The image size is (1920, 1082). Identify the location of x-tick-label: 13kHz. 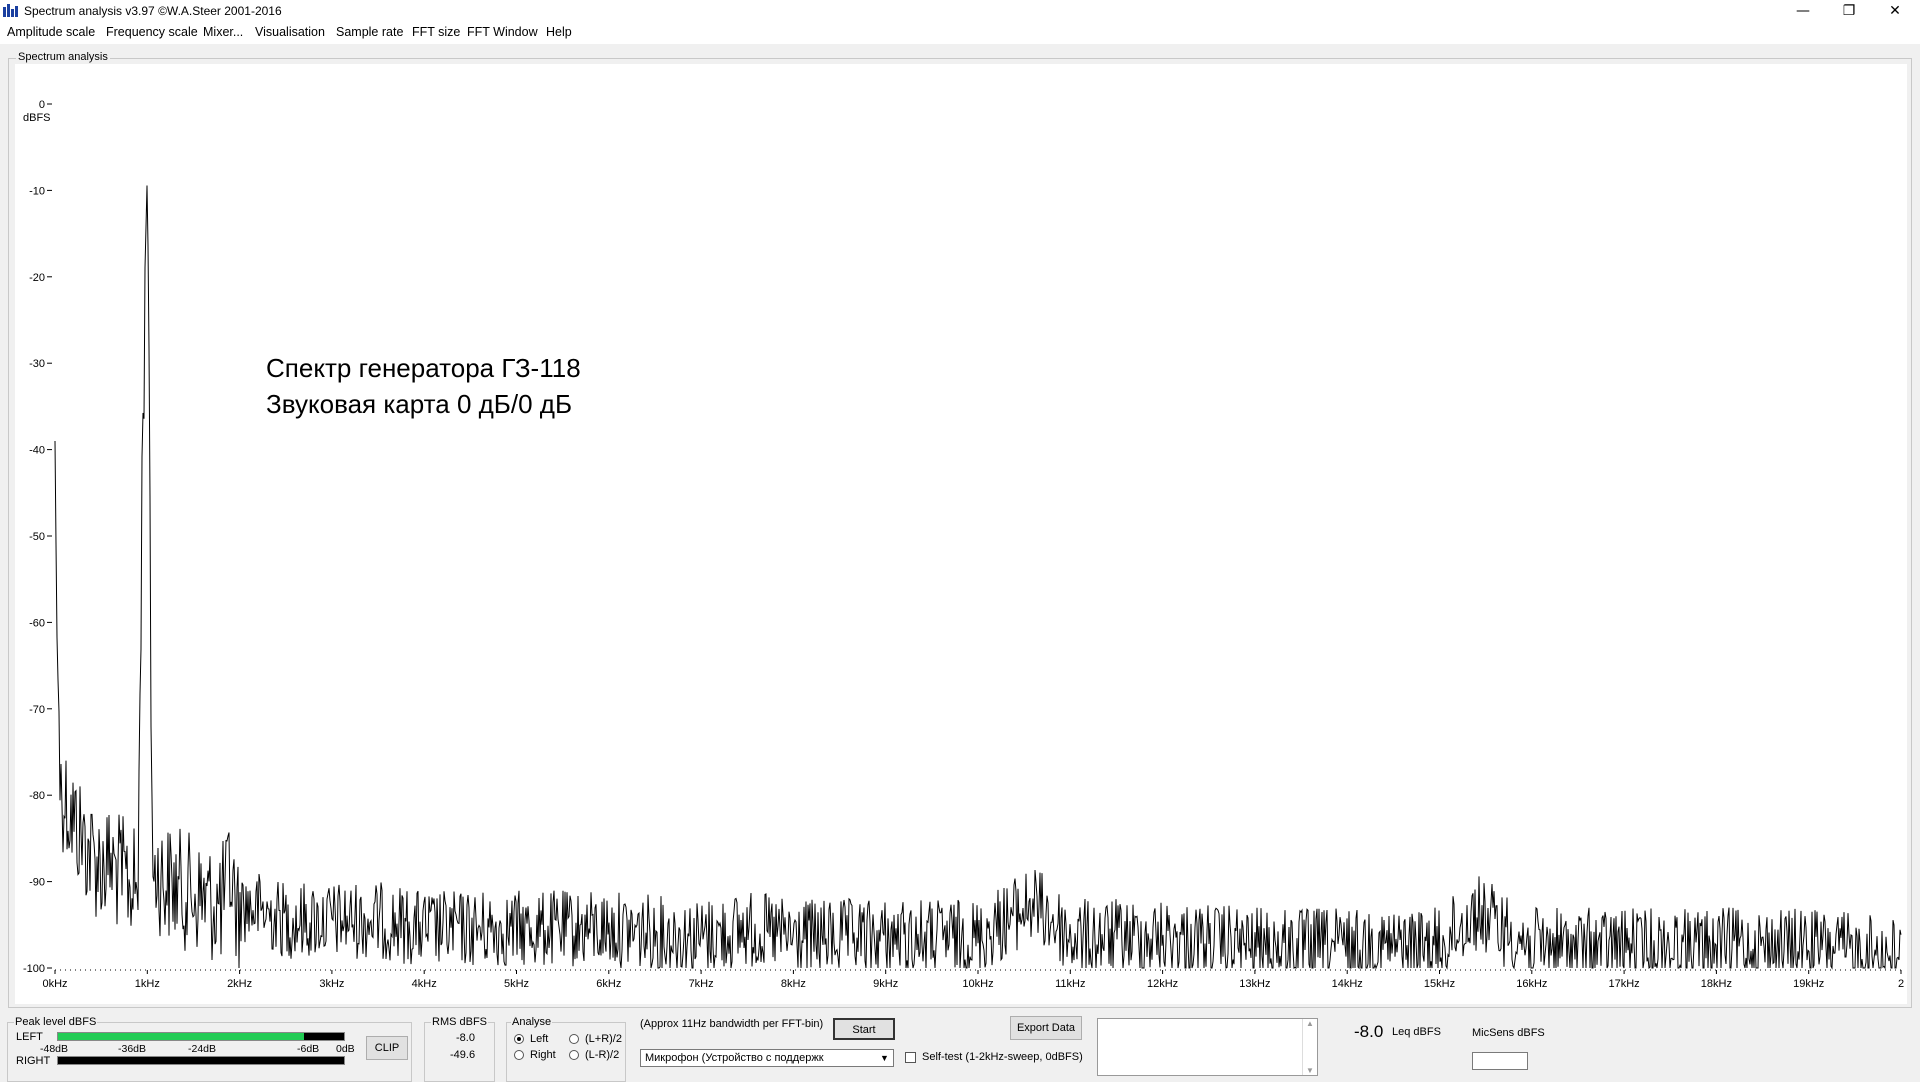
(1254, 984).